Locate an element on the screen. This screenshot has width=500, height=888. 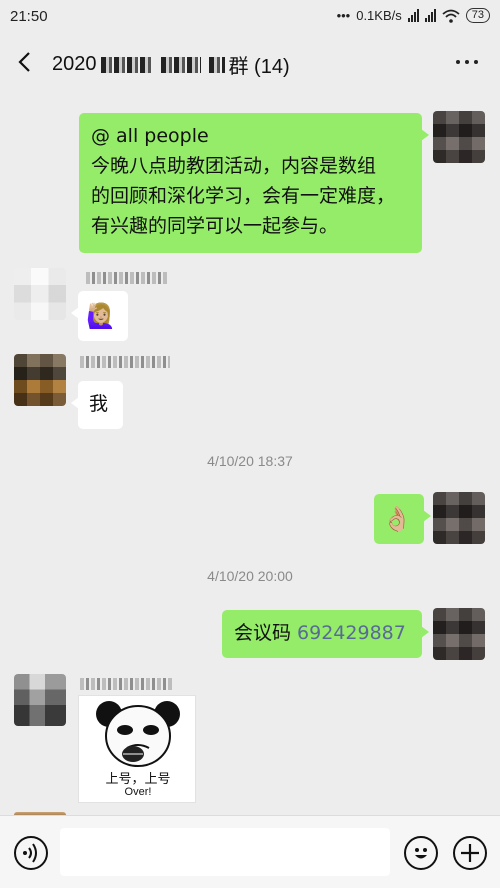
voice-waves-icon is located at coordinates (30, 853).